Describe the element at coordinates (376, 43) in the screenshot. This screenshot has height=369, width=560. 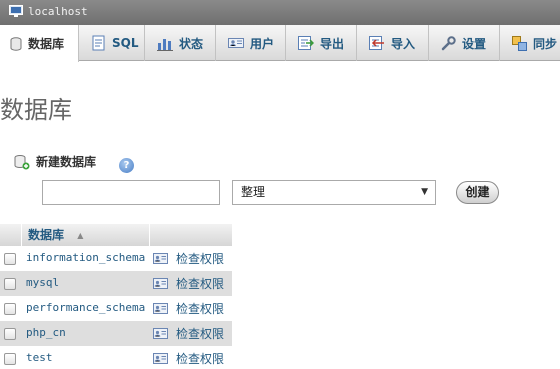
I see `import-icon` at that location.